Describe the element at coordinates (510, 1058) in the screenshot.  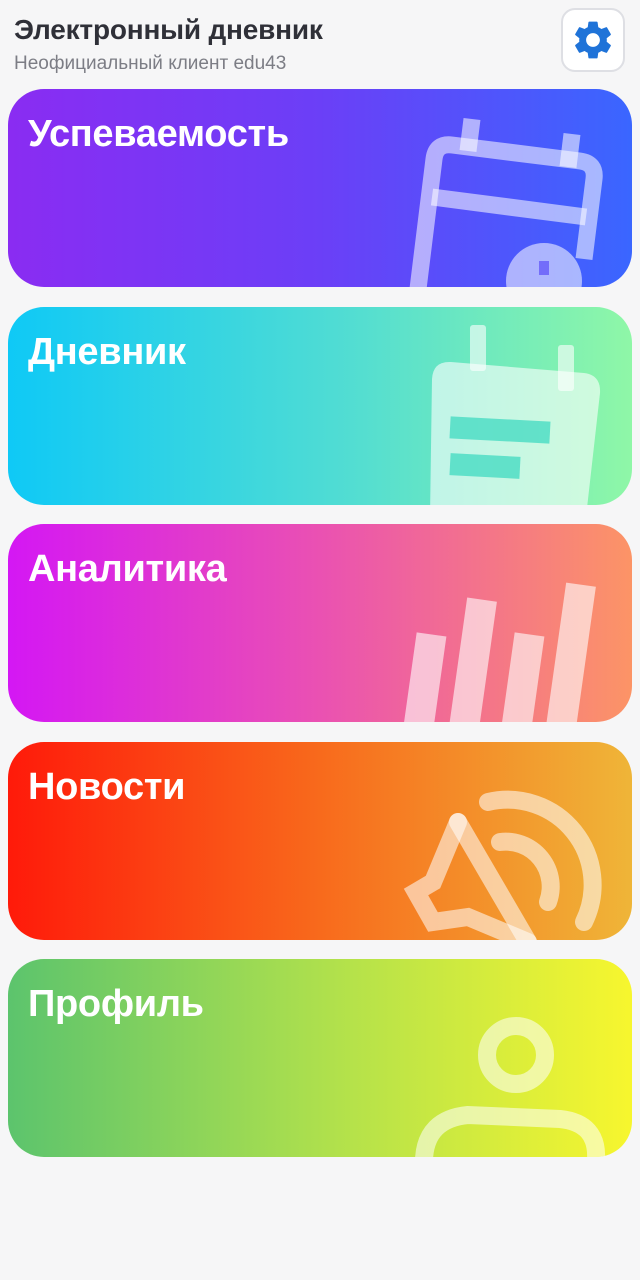
I see `person-icon` at that location.